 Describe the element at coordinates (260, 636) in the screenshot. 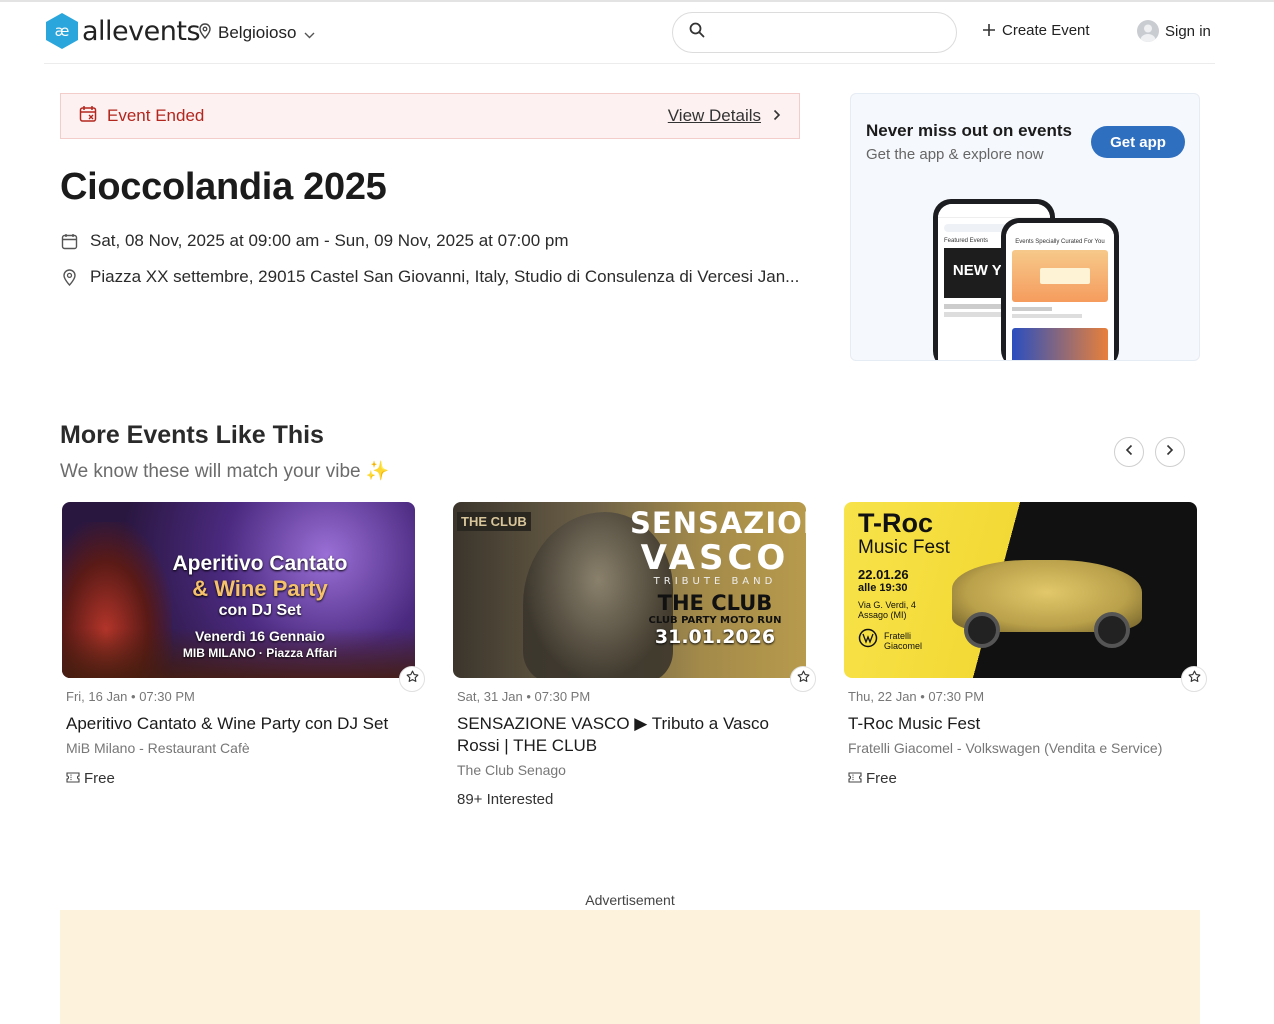

I see `card-image-line: Venerdì 16 Gennaio` at that location.